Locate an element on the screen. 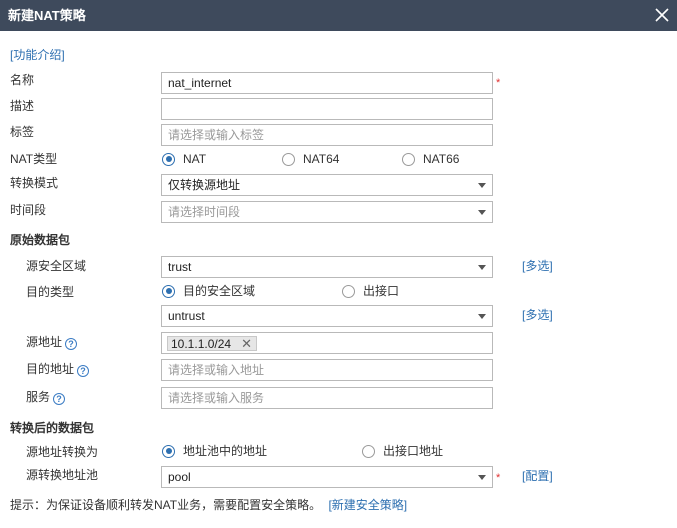 The image size is (677, 528). time-range-placeholder: 请选择时间段 is located at coordinates (204, 212).